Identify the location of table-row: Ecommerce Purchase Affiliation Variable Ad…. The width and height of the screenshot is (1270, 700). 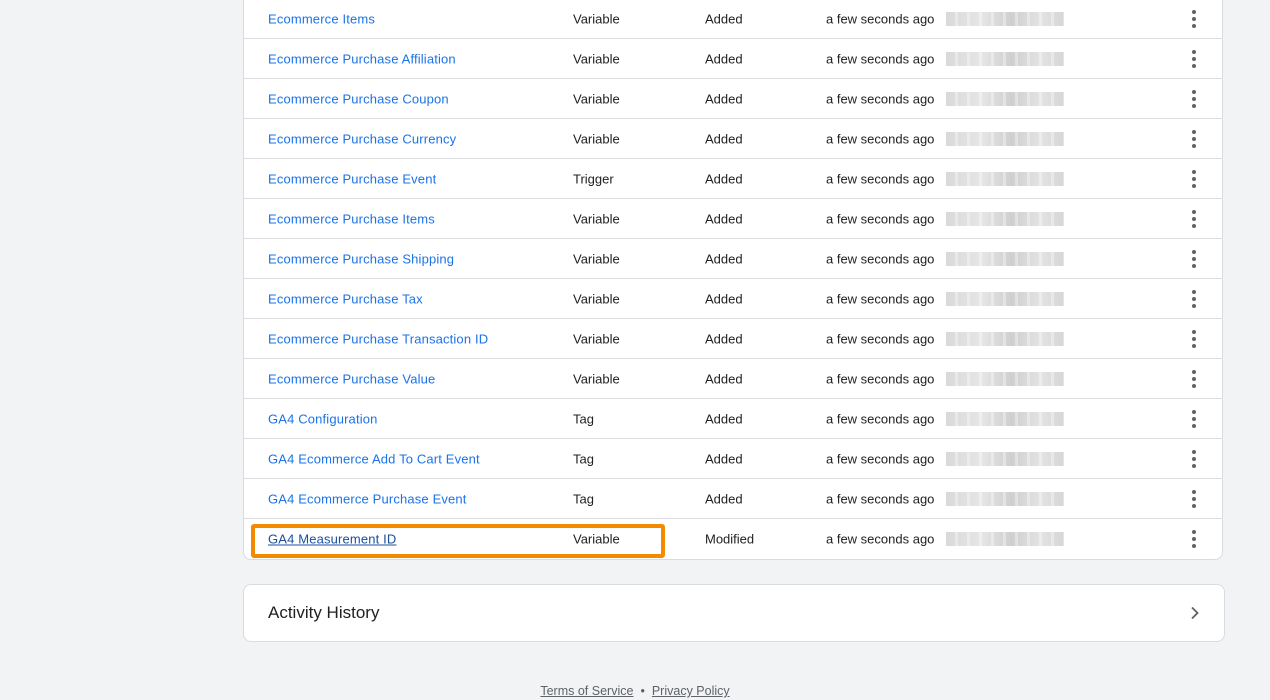
(733, 59).